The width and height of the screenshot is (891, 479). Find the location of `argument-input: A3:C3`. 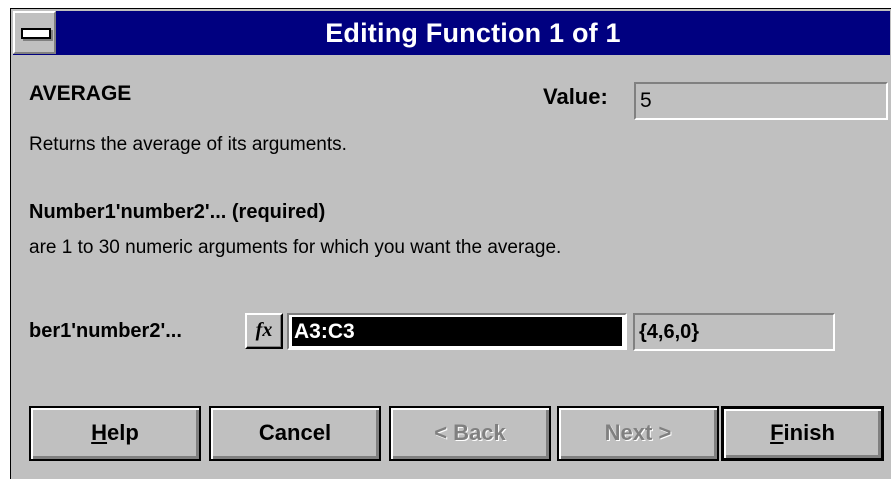

argument-input: A3:C3 is located at coordinates (457, 331).